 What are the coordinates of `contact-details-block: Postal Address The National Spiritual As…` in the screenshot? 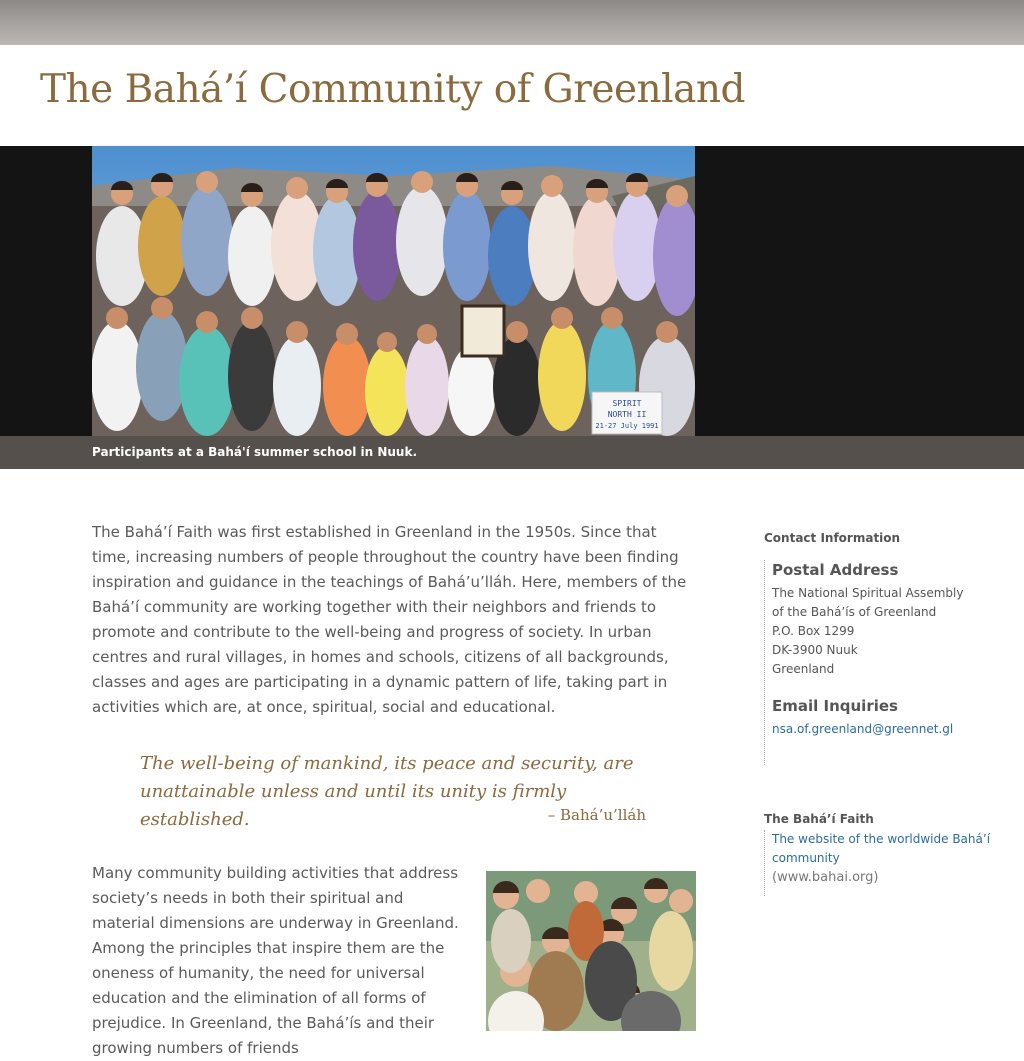 It's located at (888, 662).